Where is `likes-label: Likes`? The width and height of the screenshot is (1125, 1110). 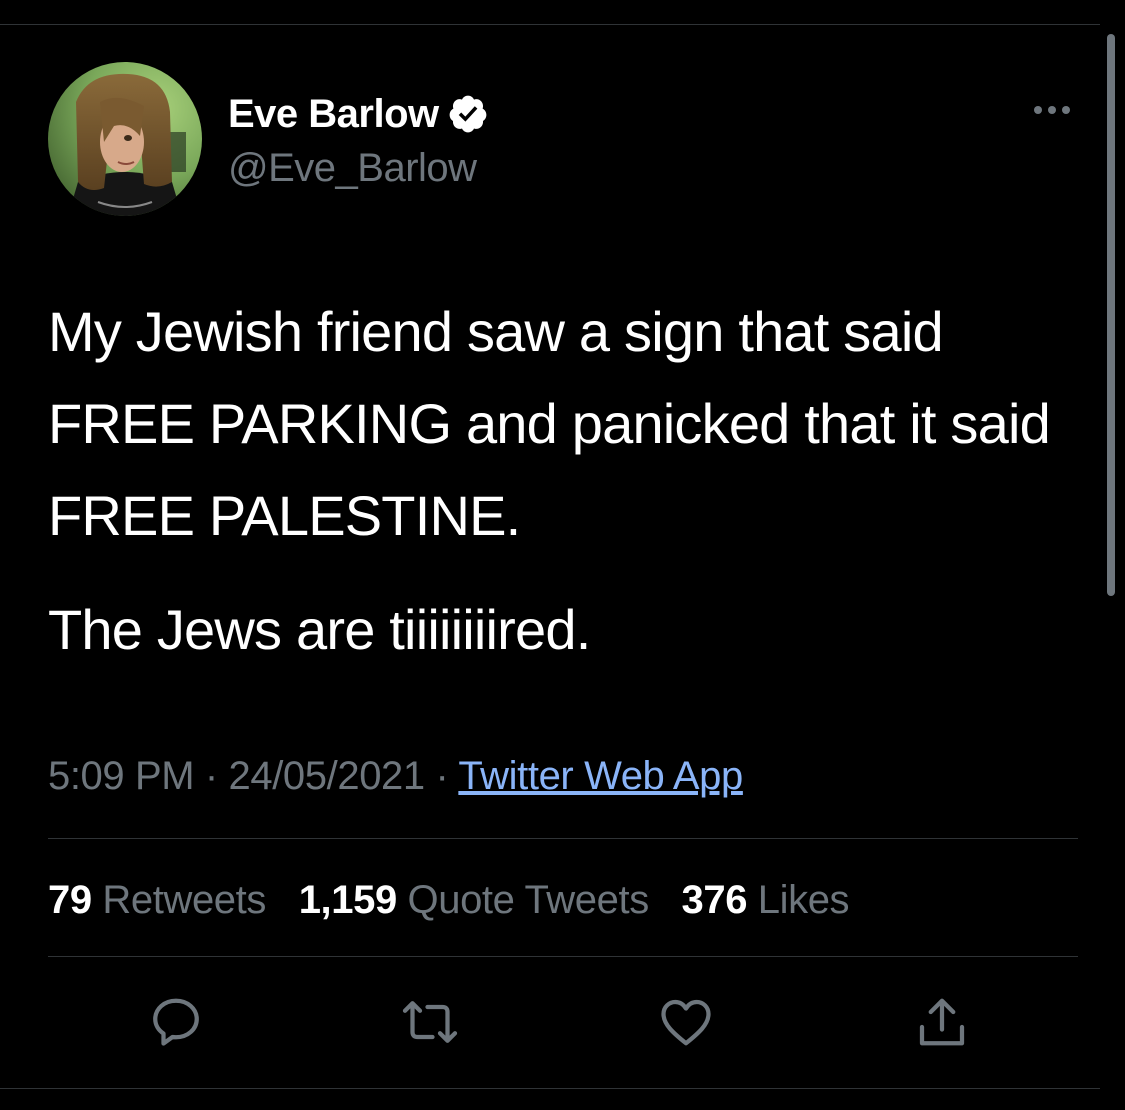 likes-label: Likes is located at coordinates (803, 900).